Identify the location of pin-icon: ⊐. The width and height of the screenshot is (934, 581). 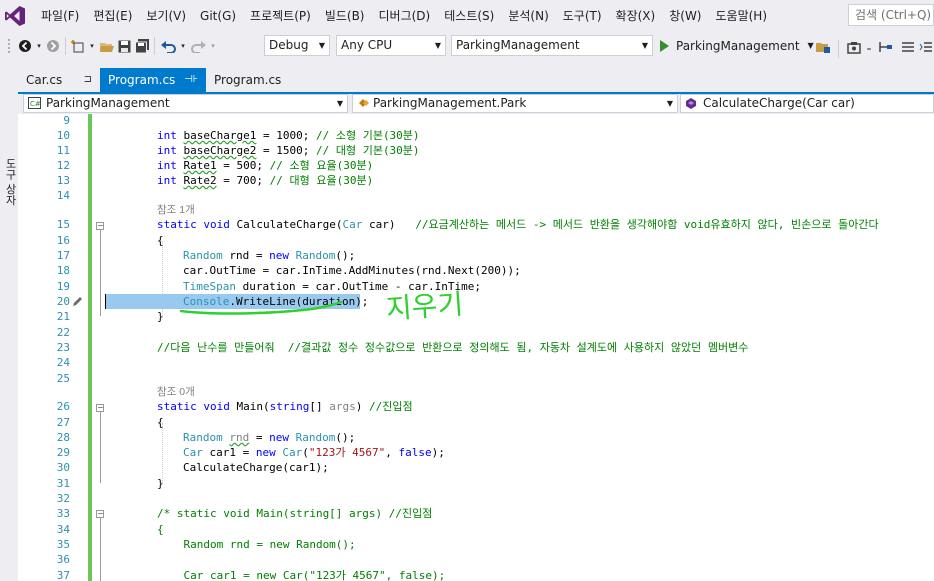
(88, 80).